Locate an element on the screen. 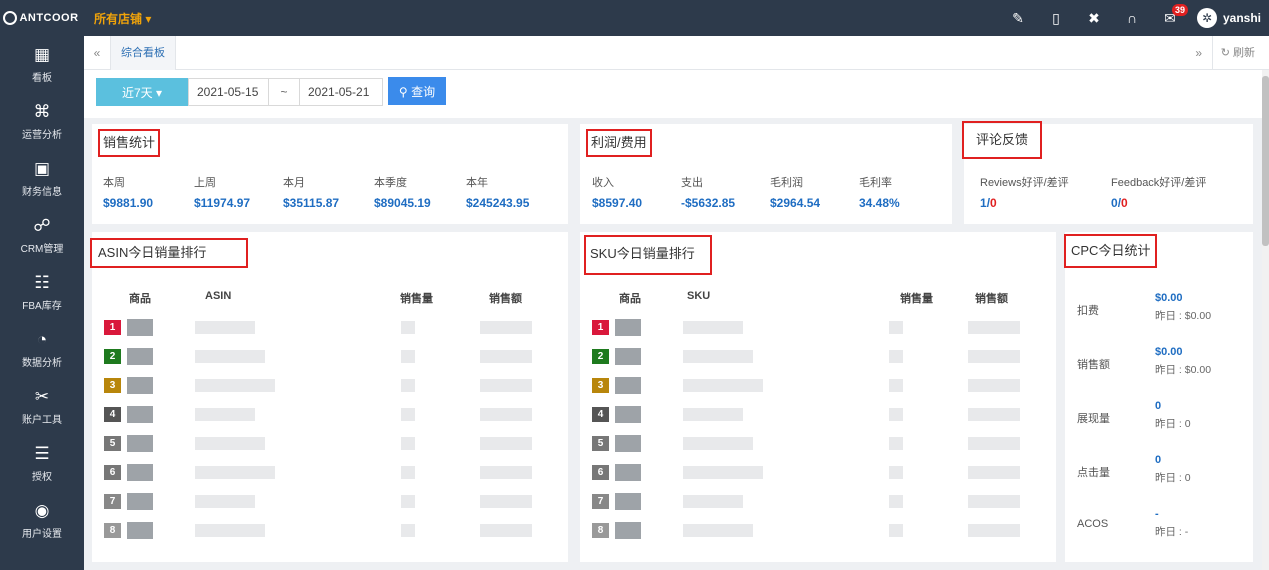 The image size is (1269, 570). headset-icon: ∩ is located at coordinates (1132, 18).